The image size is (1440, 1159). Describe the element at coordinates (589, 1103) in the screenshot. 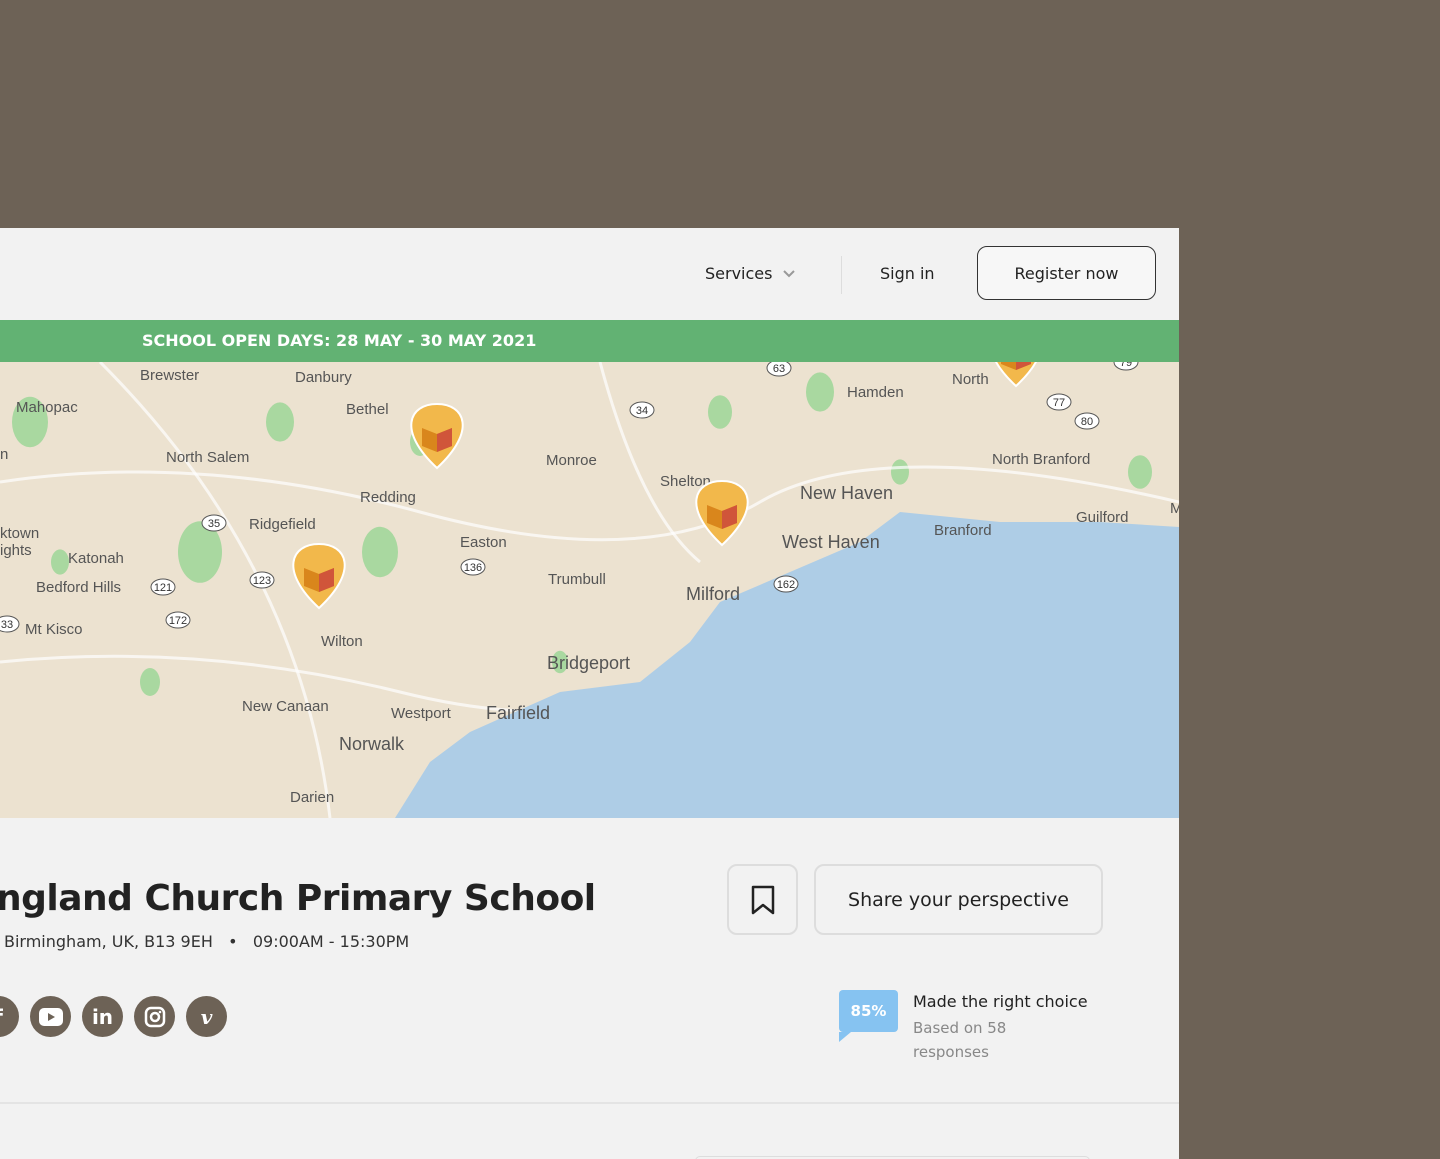

I see `section-divider` at that location.